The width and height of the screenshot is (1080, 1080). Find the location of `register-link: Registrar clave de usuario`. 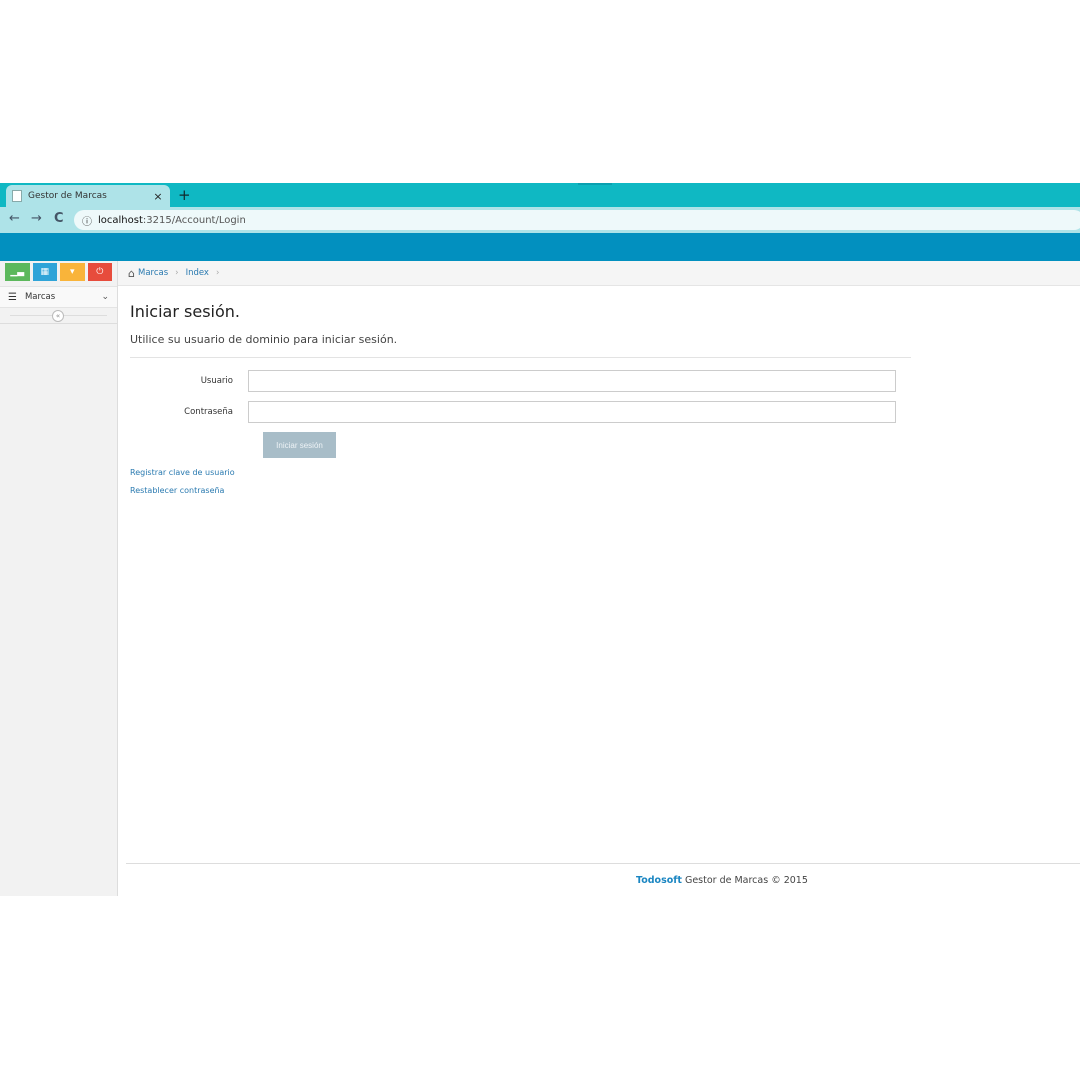

register-link: Registrar clave de usuario is located at coordinates (520, 472).